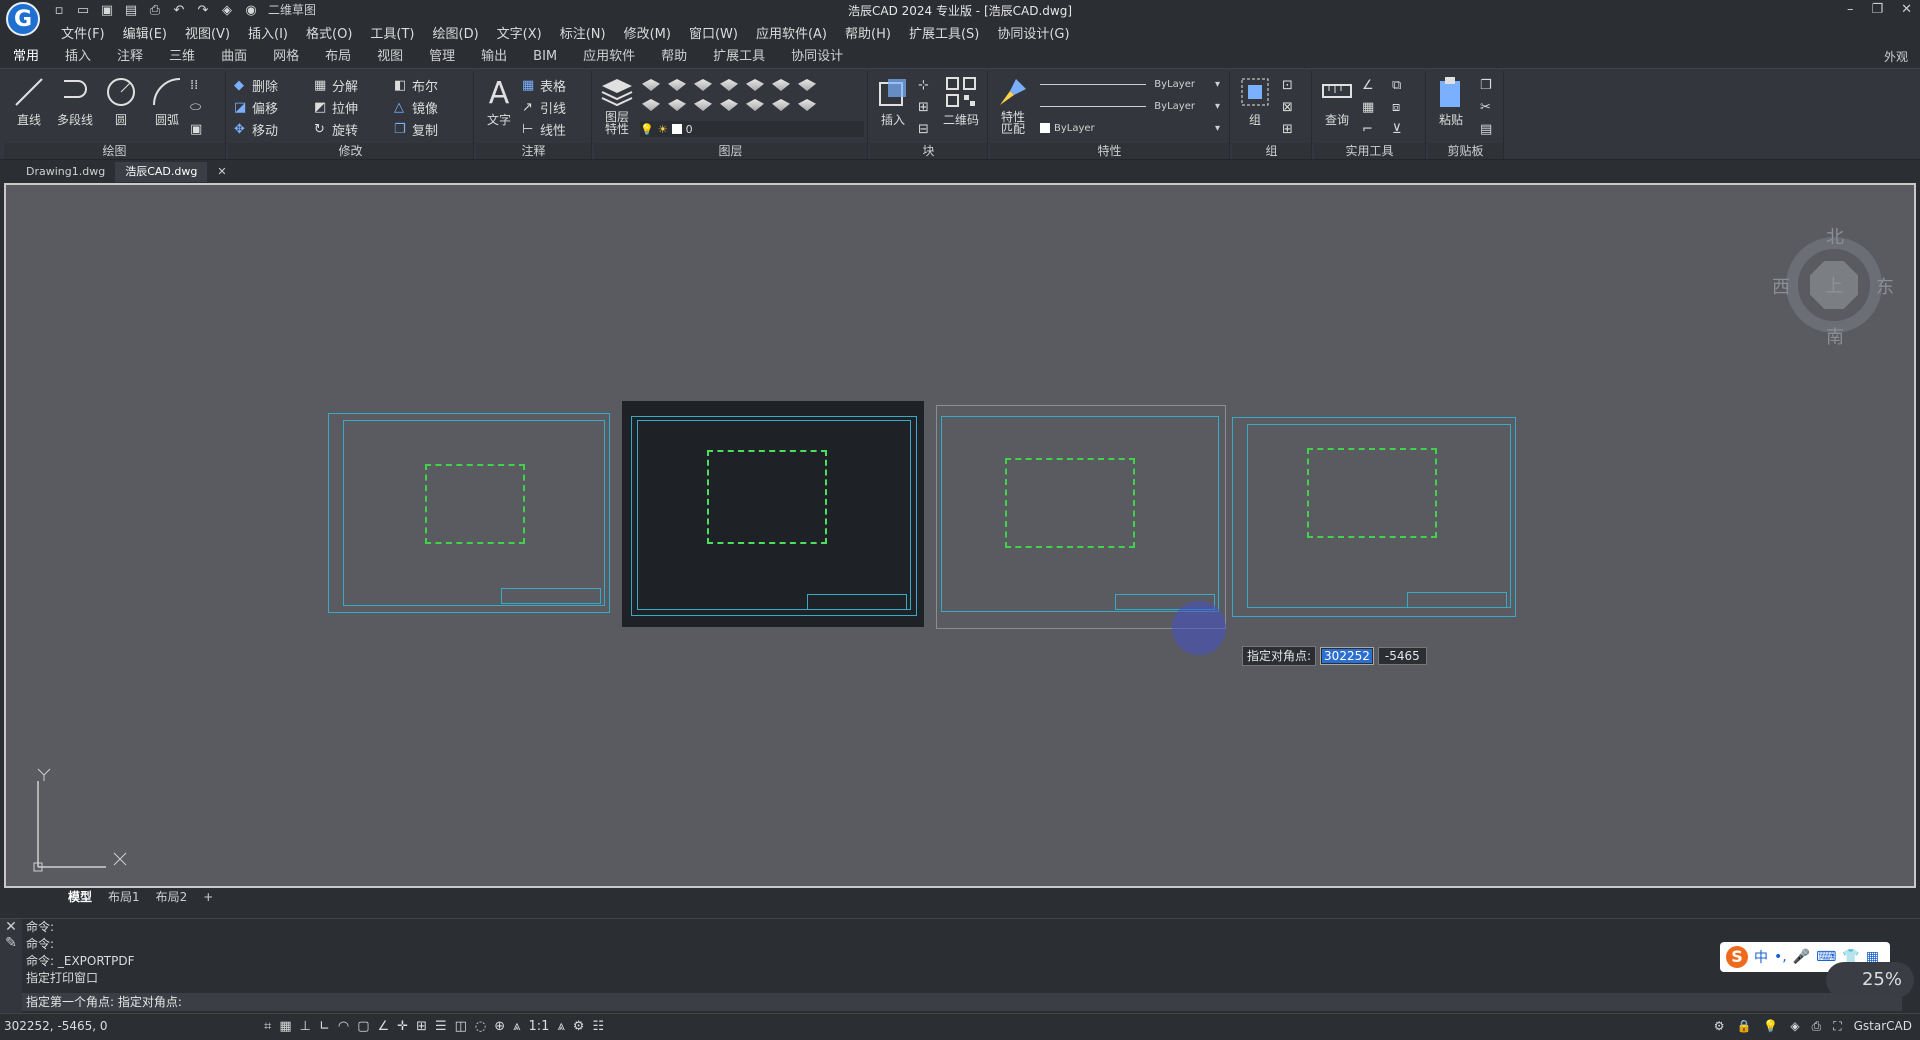 The image size is (1920, 1040). I want to click on group-edit-icon: ⊠, so click(1287, 107).